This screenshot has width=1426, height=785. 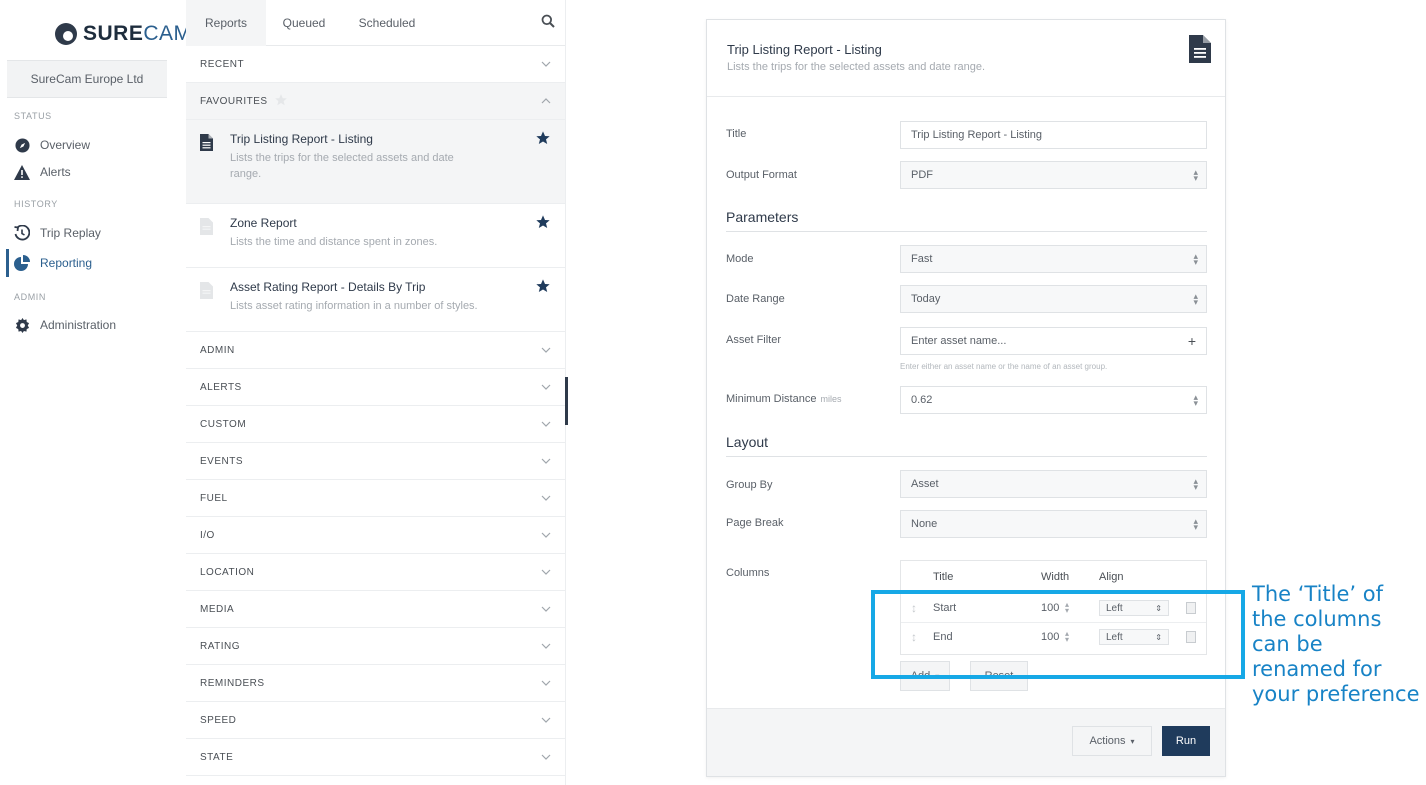 What do you see at coordinates (65, 325) in the screenshot?
I see `nav-item-administration: Administration` at bounding box center [65, 325].